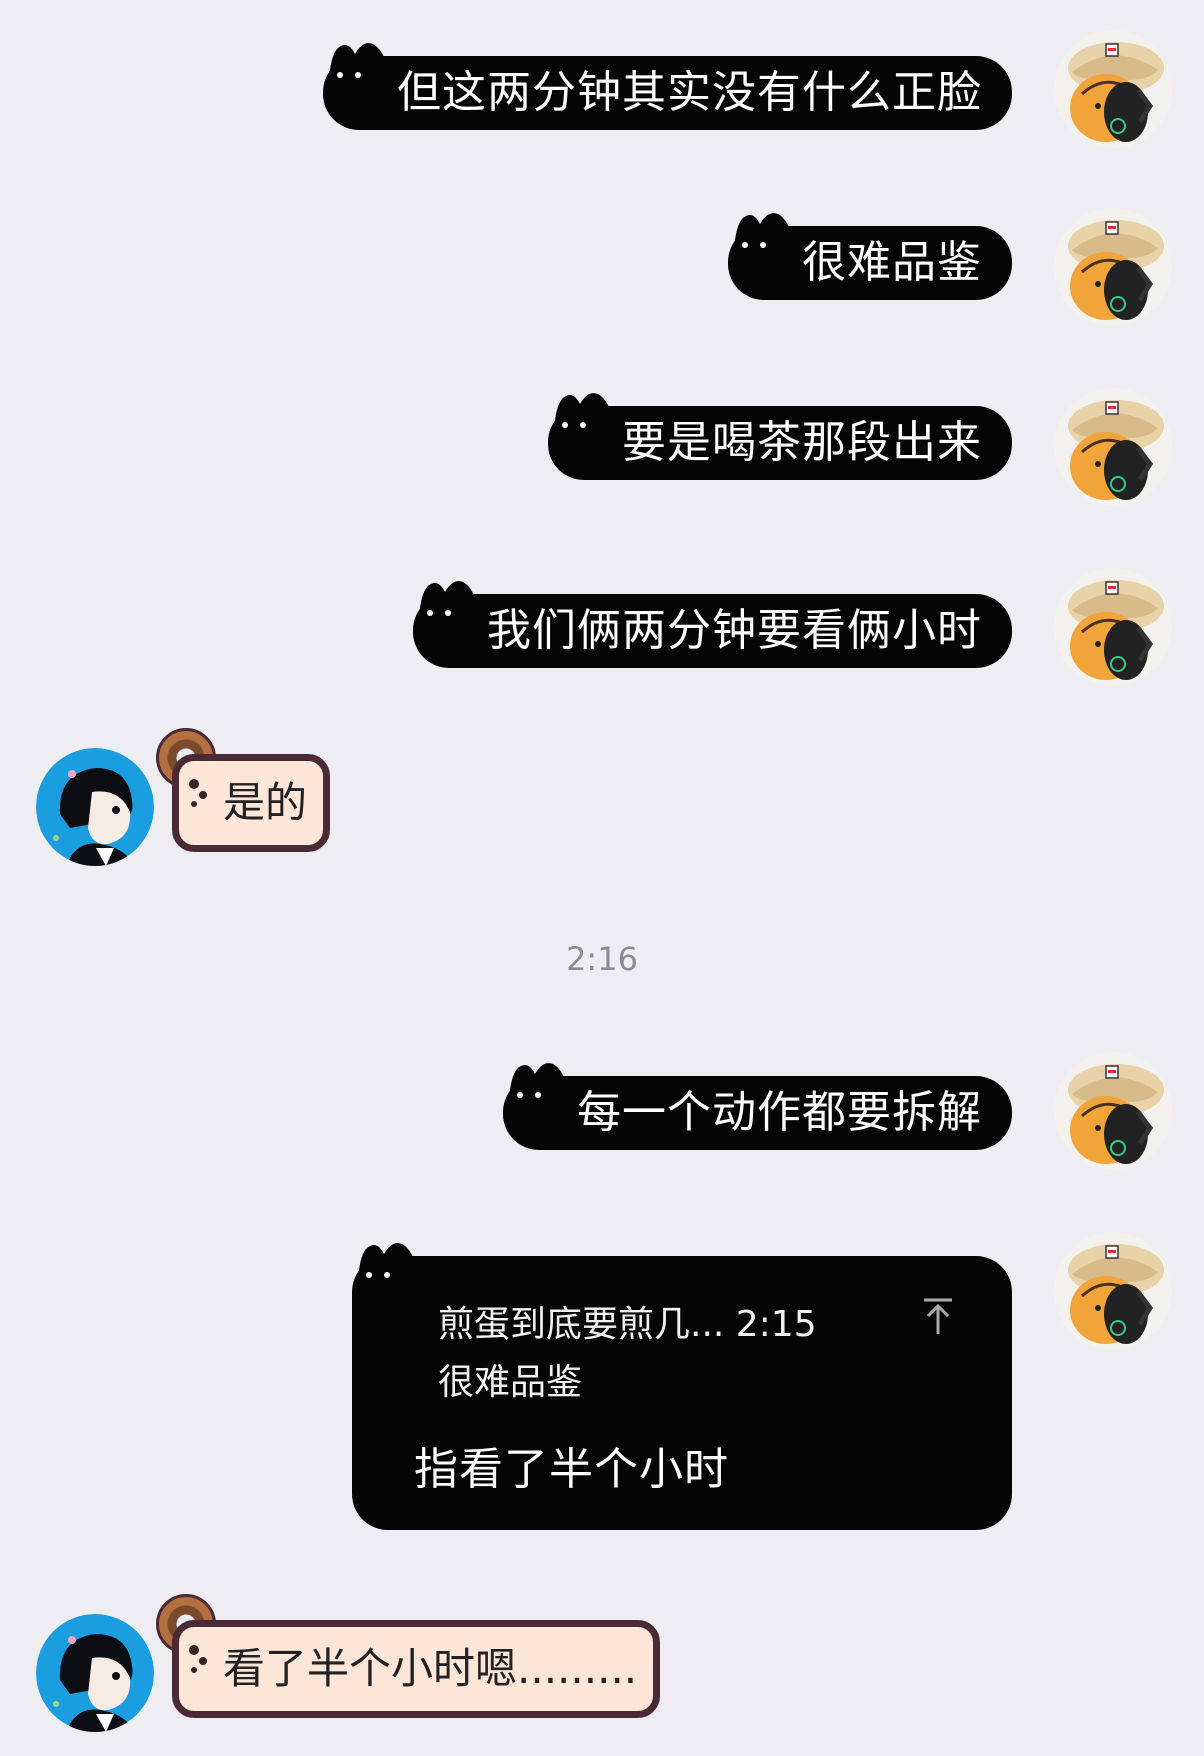  I want to click on sent-message-bubble: 我们俩两分钟要看俩小时, so click(712, 624).